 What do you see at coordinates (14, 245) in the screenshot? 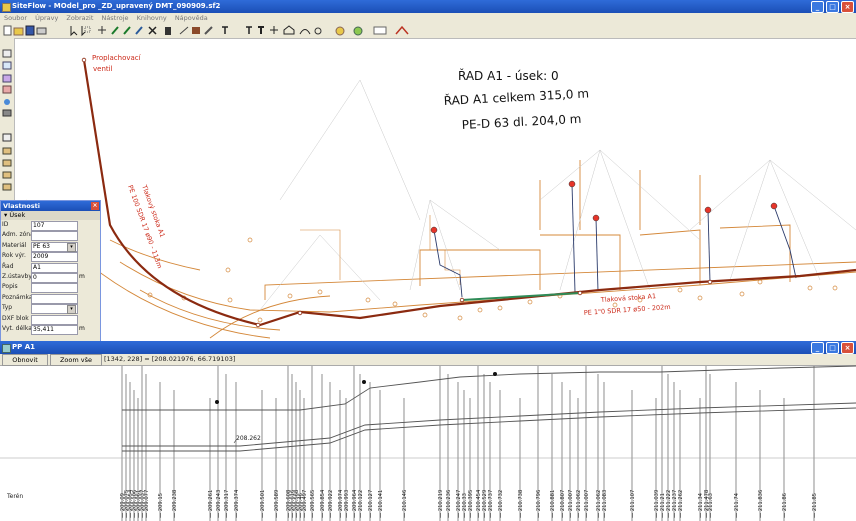
I see `prop-label: Materiál` at bounding box center [14, 245].